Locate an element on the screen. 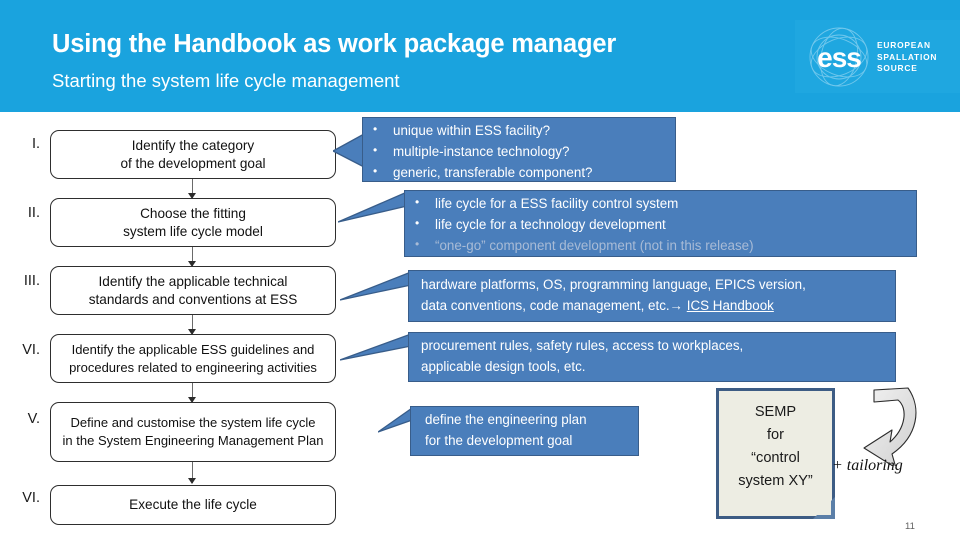 Image resolution: width=960 pixels, height=540 pixels. ess-wordmark: EUROPEAN SPALLATION SOURCE is located at coordinates (907, 57).